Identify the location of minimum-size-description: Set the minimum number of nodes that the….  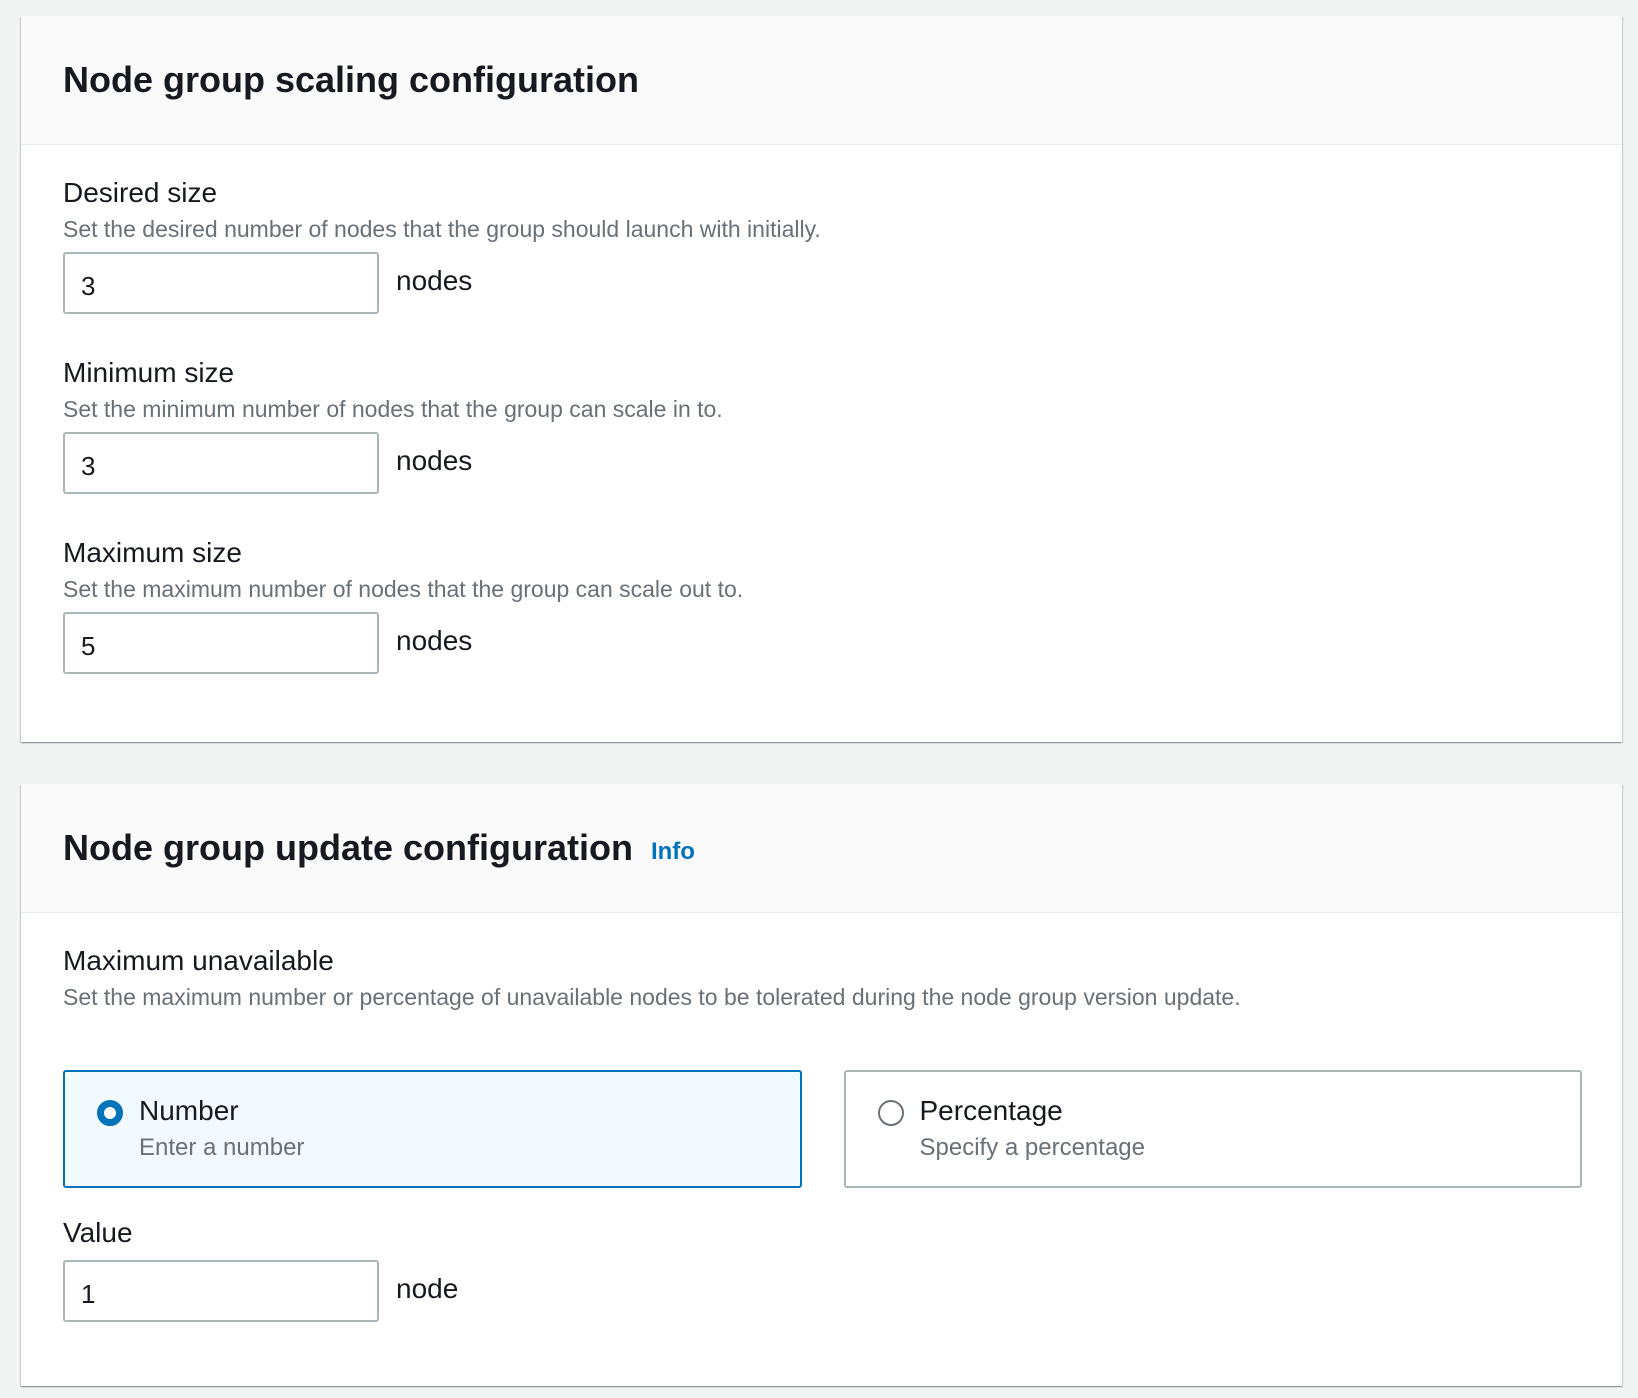
(393, 409).